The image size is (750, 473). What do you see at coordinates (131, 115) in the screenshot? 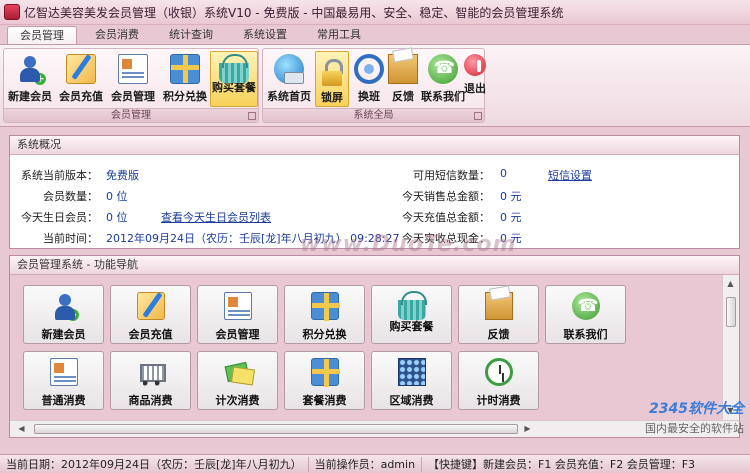
I see `ribbon-group-label: 会员管理` at bounding box center [131, 115].